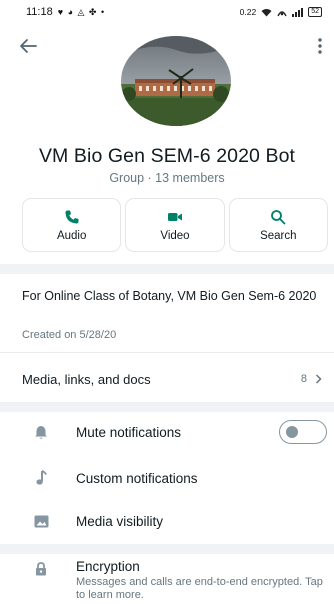  I want to click on back-arrow-icon, so click(28, 46).